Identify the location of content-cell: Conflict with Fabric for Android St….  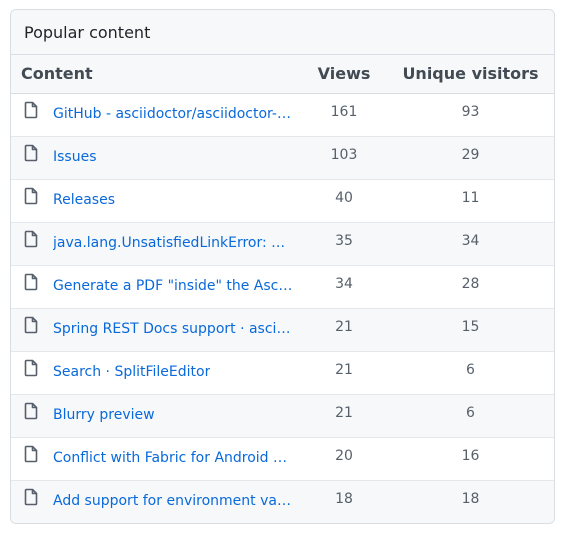
(156, 459).